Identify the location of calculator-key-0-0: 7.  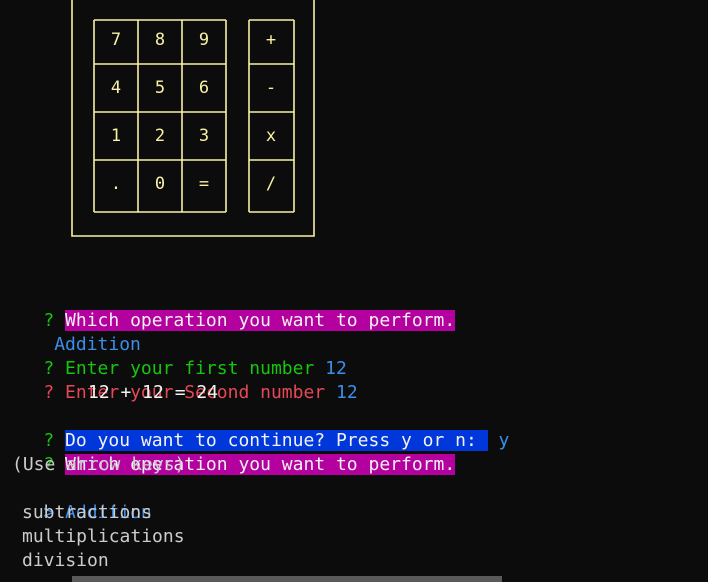
(116, 40).